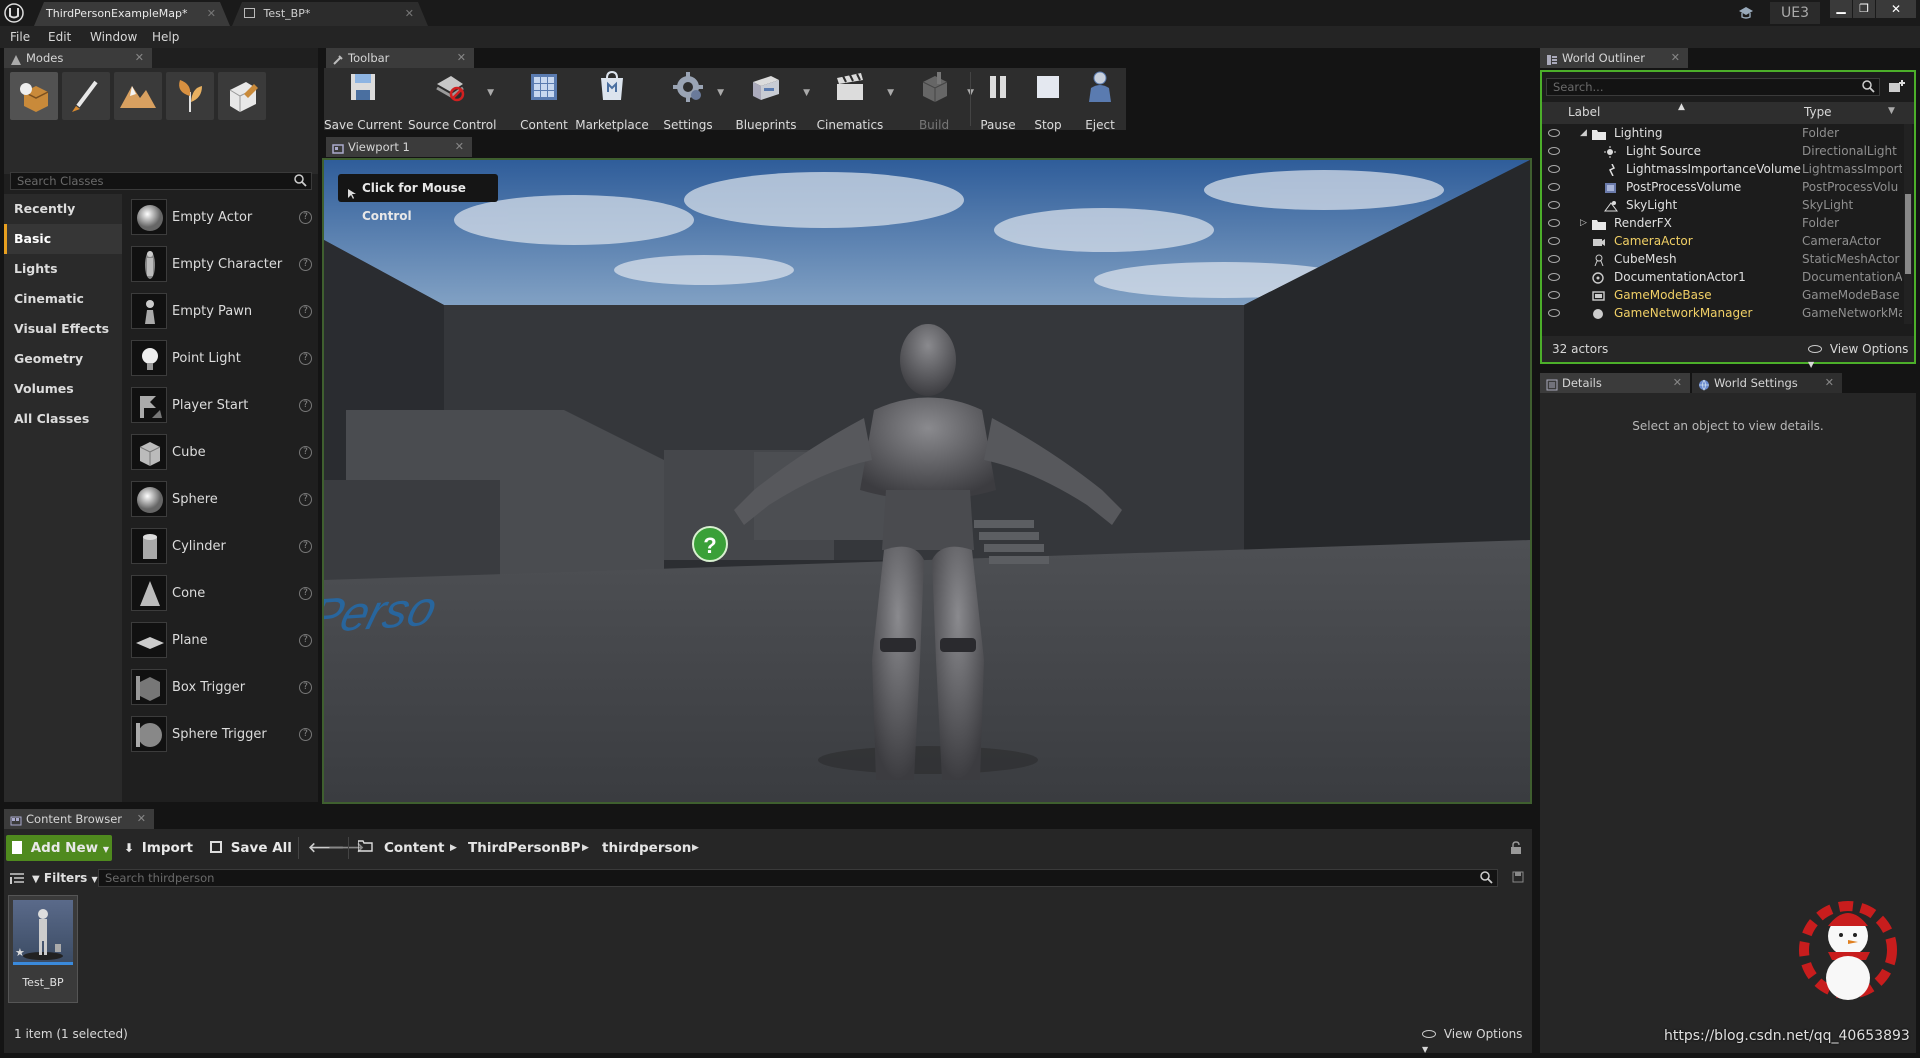 Image resolution: width=1920 pixels, height=1058 pixels. What do you see at coordinates (1722, 295) in the screenshot?
I see `outliner-row: GameModeBase GameModeBase` at bounding box center [1722, 295].